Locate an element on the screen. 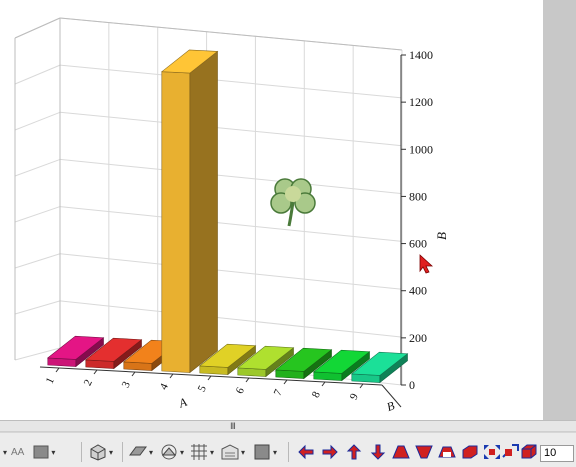 This screenshot has width=576, height=467. bar-front-face is located at coordinates (176, 222).